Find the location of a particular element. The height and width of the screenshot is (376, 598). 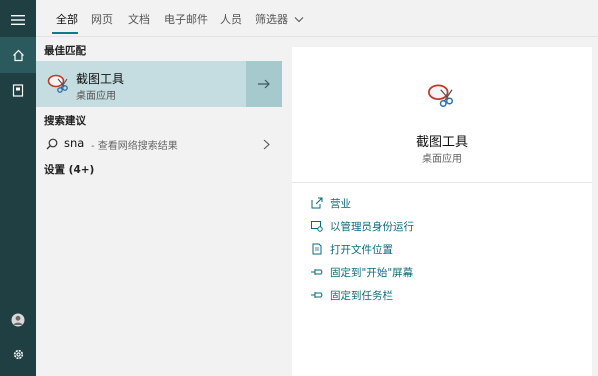

action-pin-to-taskbar-label: 固定到任务栏 is located at coordinates (361, 295).